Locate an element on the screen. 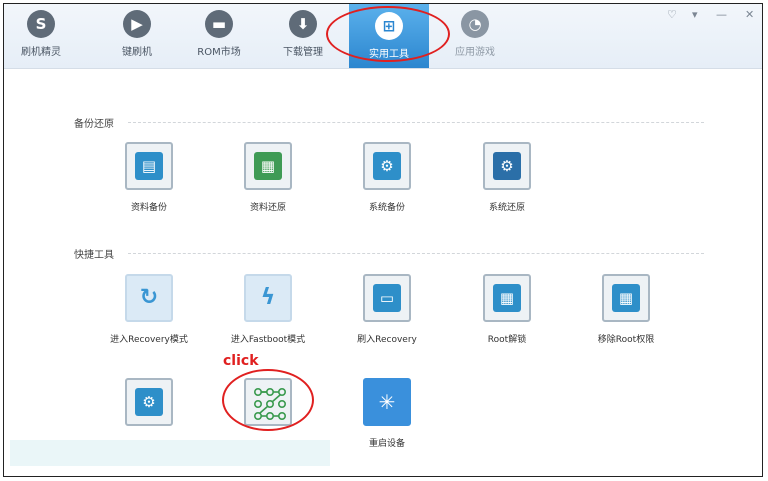 The width and height of the screenshot is (768, 481). nav-item-one-key-flash: ▶ 键刷机 is located at coordinates (137, 38).